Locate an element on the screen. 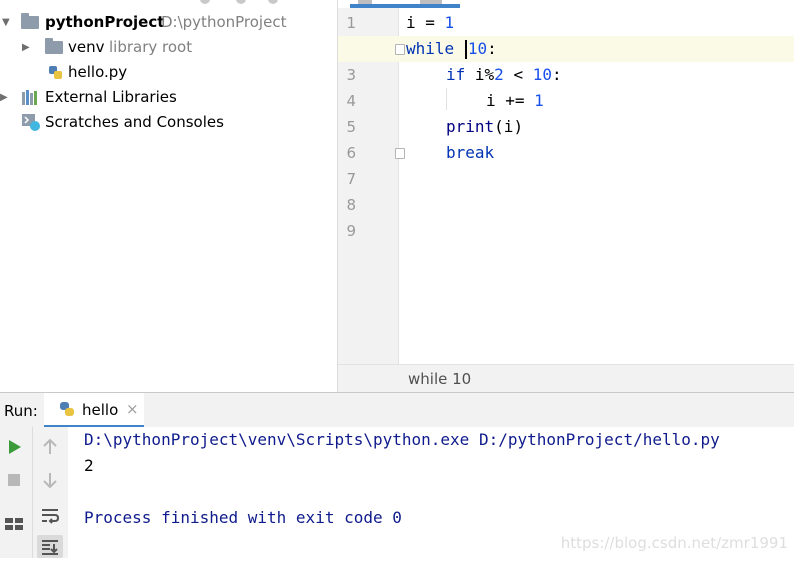  breadcrumb-item: while 10 is located at coordinates (439, 379).